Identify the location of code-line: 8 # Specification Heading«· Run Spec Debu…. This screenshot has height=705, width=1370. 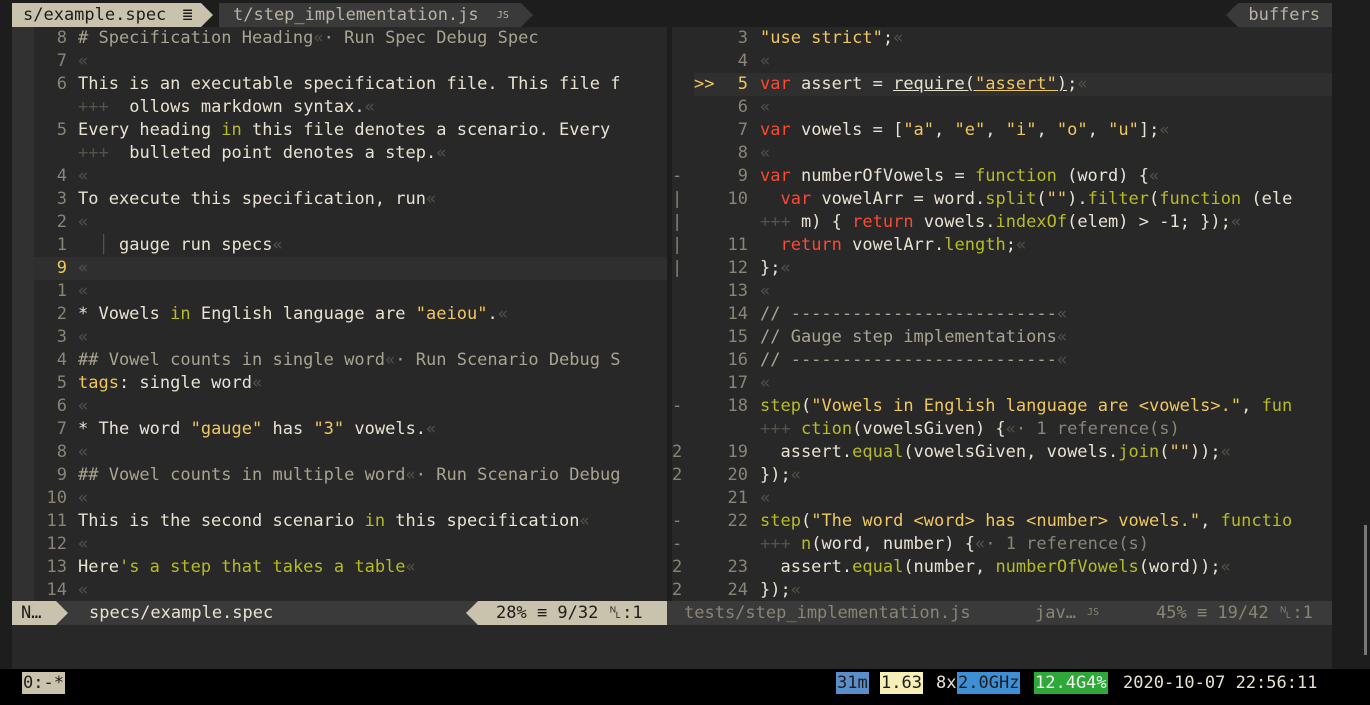
(339, 38).